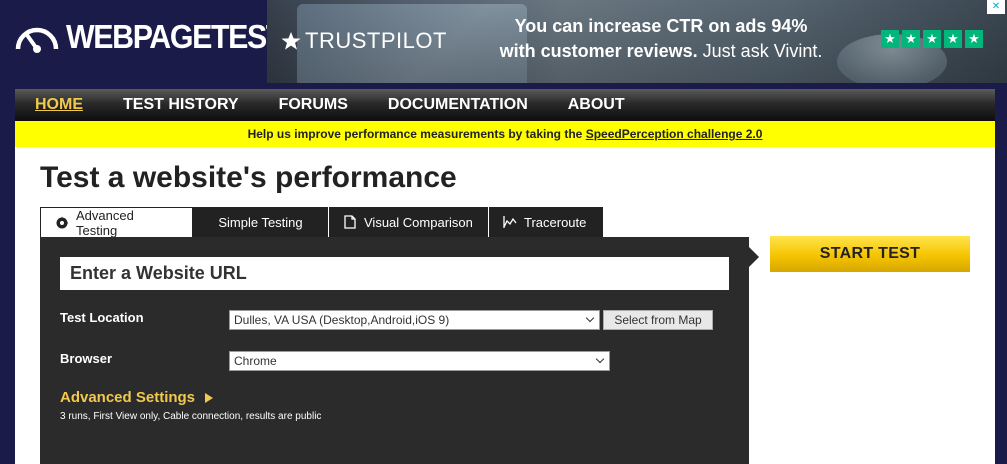  Describe the element at coordinates (754, 257) in the screenshot. I see `panel-pointer` at that location.